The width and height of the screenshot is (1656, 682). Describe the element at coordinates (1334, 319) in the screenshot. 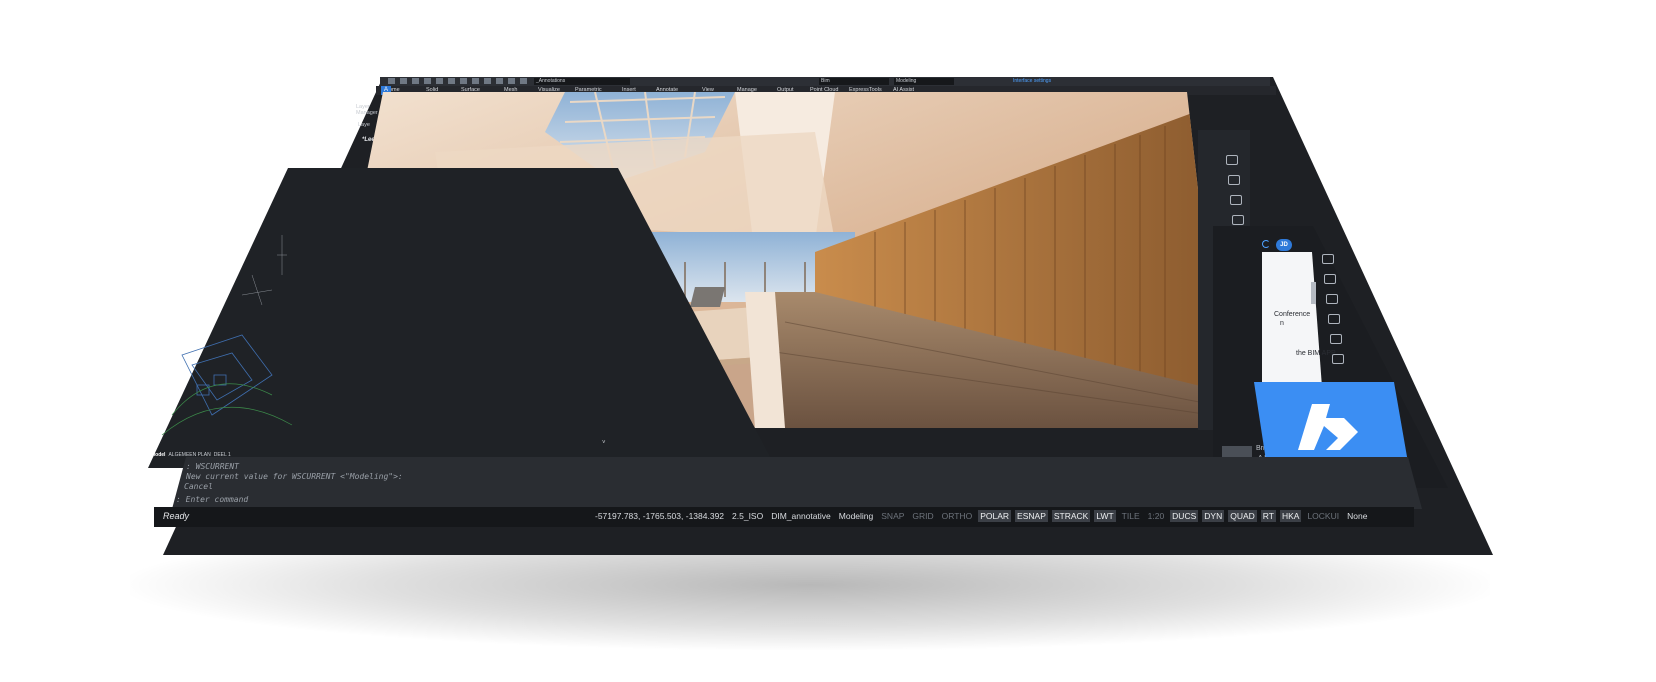

I see `table-icon` at that location.